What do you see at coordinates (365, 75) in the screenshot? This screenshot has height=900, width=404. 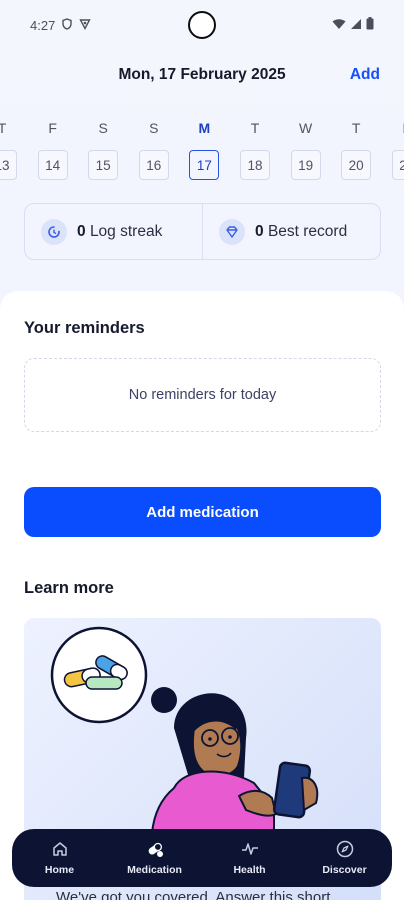 I see `add-button: Add` at bounding box center [365, 75].